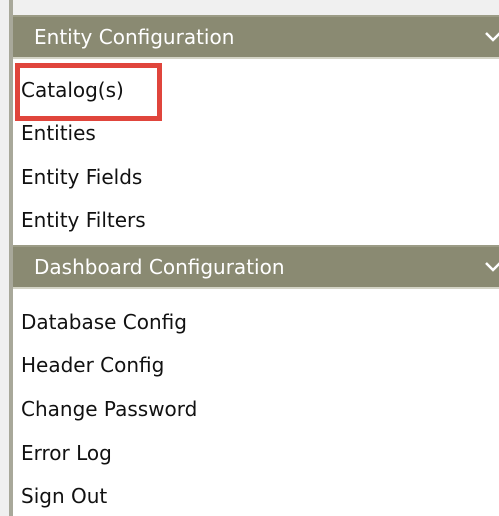 Image resolution: width=499 pixels, height=516 pixels. I want to click on menu-item-label: Error Log, so click(66, 453).